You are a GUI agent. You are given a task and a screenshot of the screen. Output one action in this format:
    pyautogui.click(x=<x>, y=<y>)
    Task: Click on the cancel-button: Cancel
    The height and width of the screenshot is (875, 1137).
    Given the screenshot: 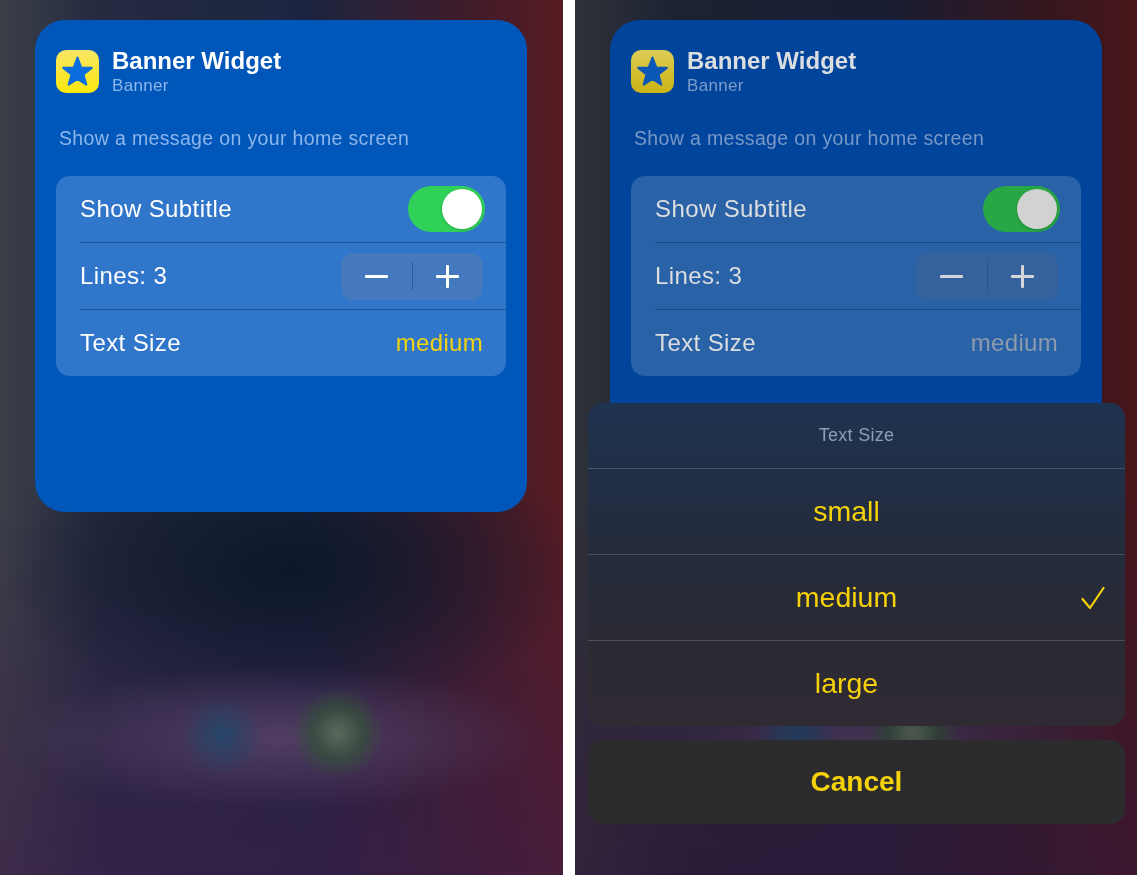 What is the action you would take?
    pyautogui.click(x=856, y=782)
    